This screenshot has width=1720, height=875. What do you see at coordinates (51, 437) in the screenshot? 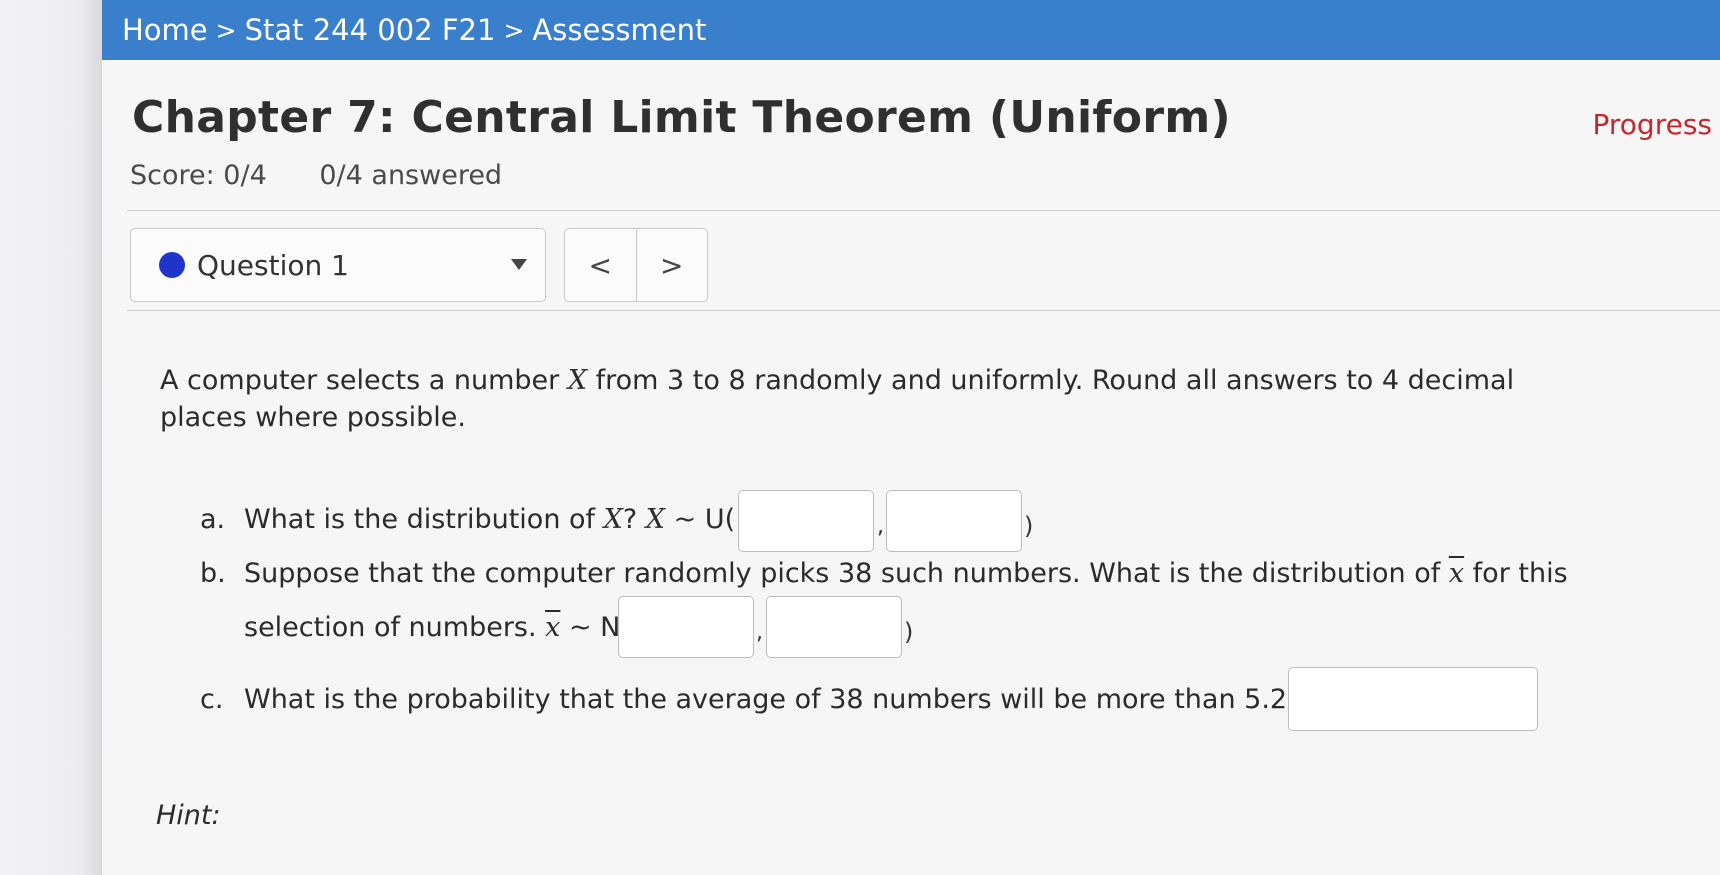
I see `left-gutter` at bounding box center [51, 437].